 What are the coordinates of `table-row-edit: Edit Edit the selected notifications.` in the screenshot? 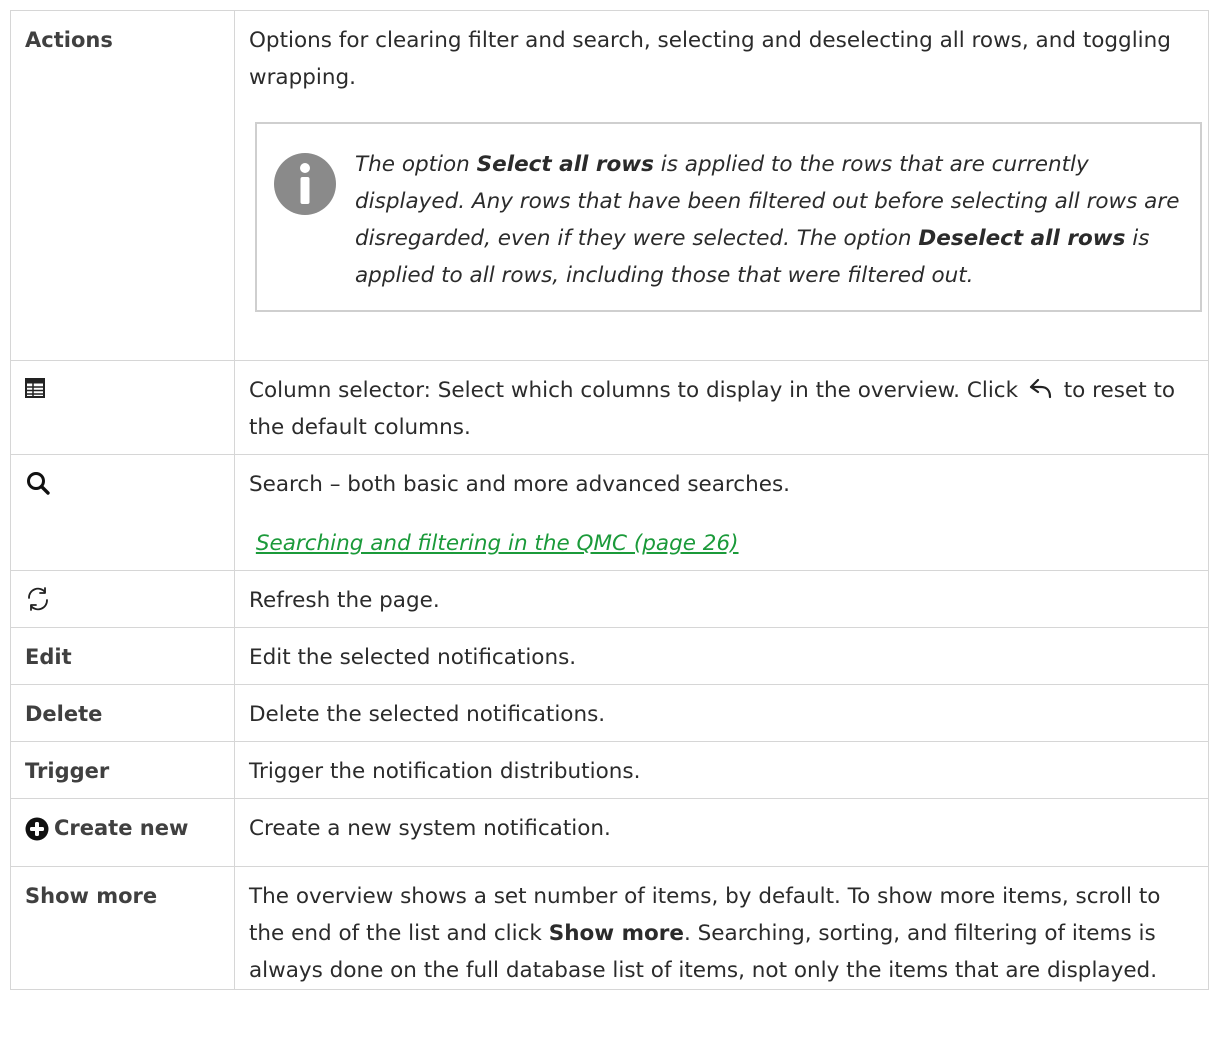 It's located at (609, 656).